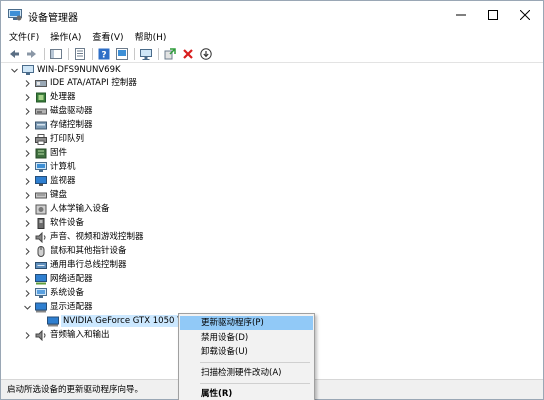 The image size is (544, 400). I want to click on properties-icon, so click(80, 54).